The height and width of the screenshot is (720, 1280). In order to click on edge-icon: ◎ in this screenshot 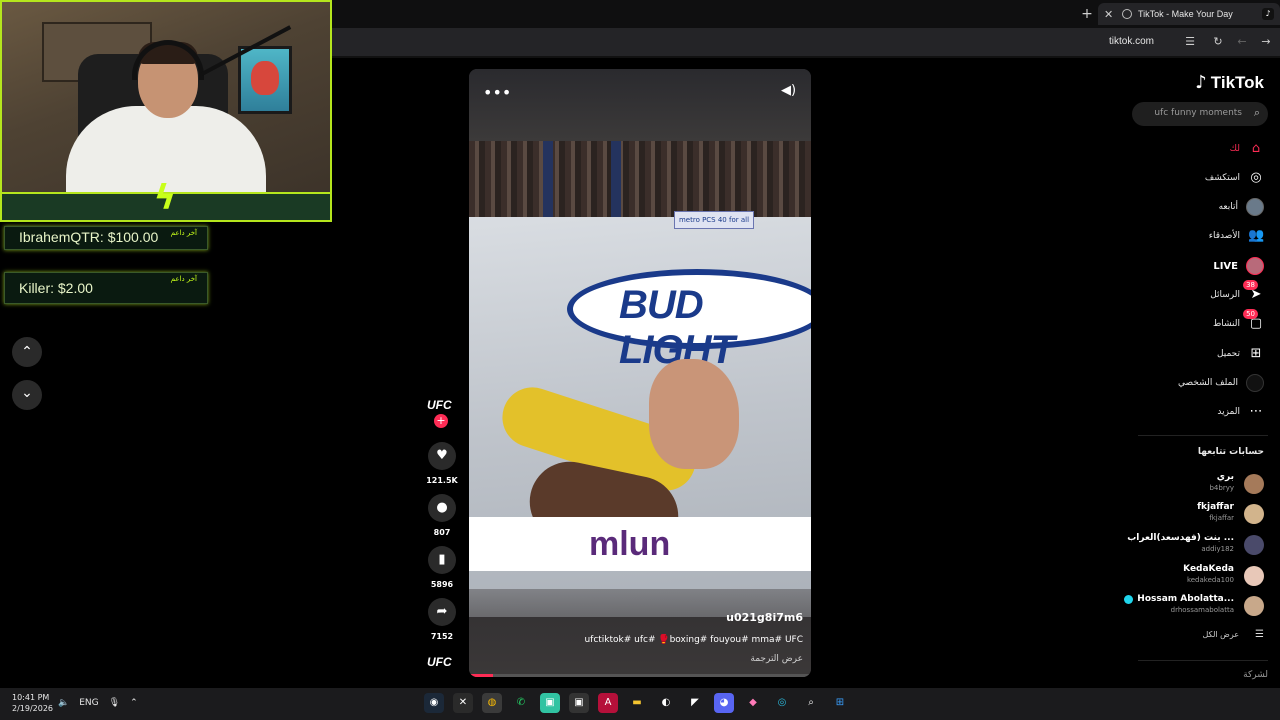, I will do `click(782, 703)`.